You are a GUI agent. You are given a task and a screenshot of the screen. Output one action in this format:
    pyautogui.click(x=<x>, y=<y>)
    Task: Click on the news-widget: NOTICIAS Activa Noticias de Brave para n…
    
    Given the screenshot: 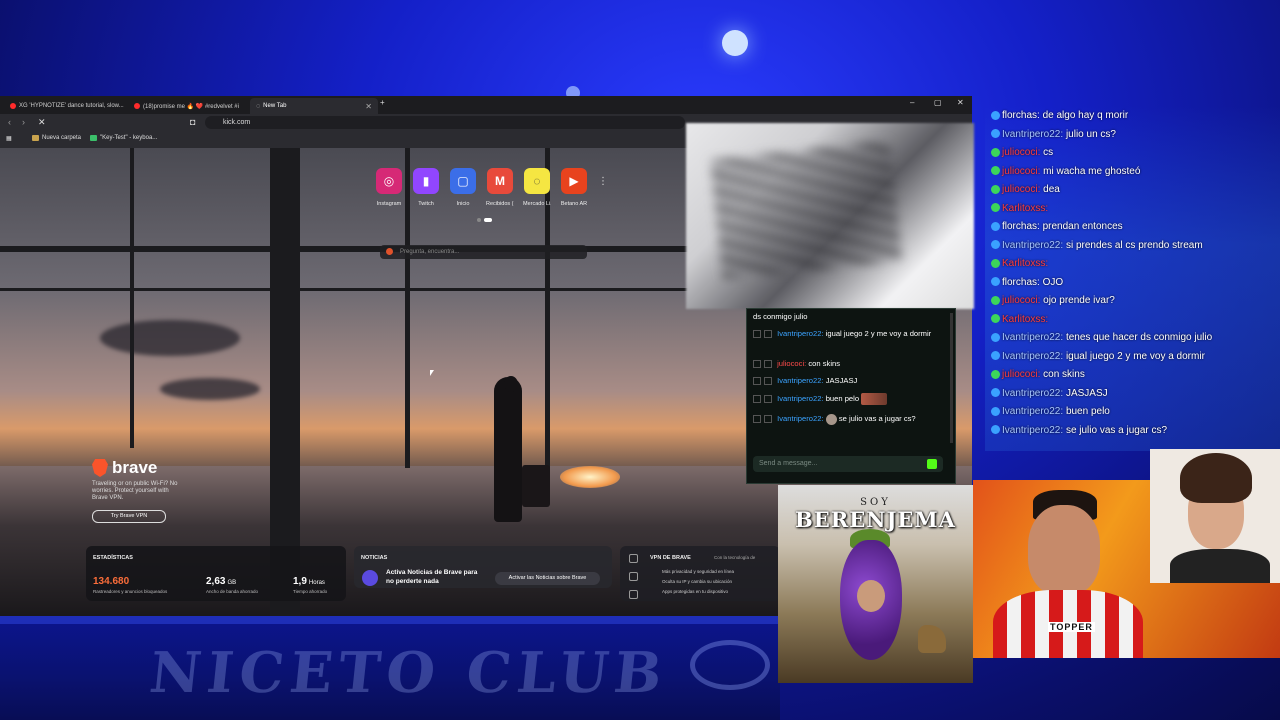 What is the action you would take?
    pyautogui.click(x=483, y=567)
    